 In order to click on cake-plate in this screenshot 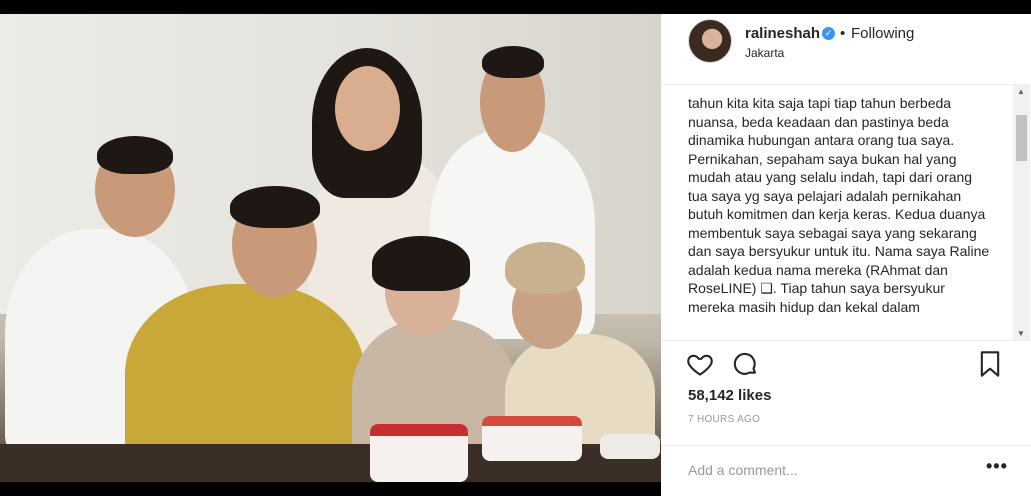, I will do `click(630, 446)`.